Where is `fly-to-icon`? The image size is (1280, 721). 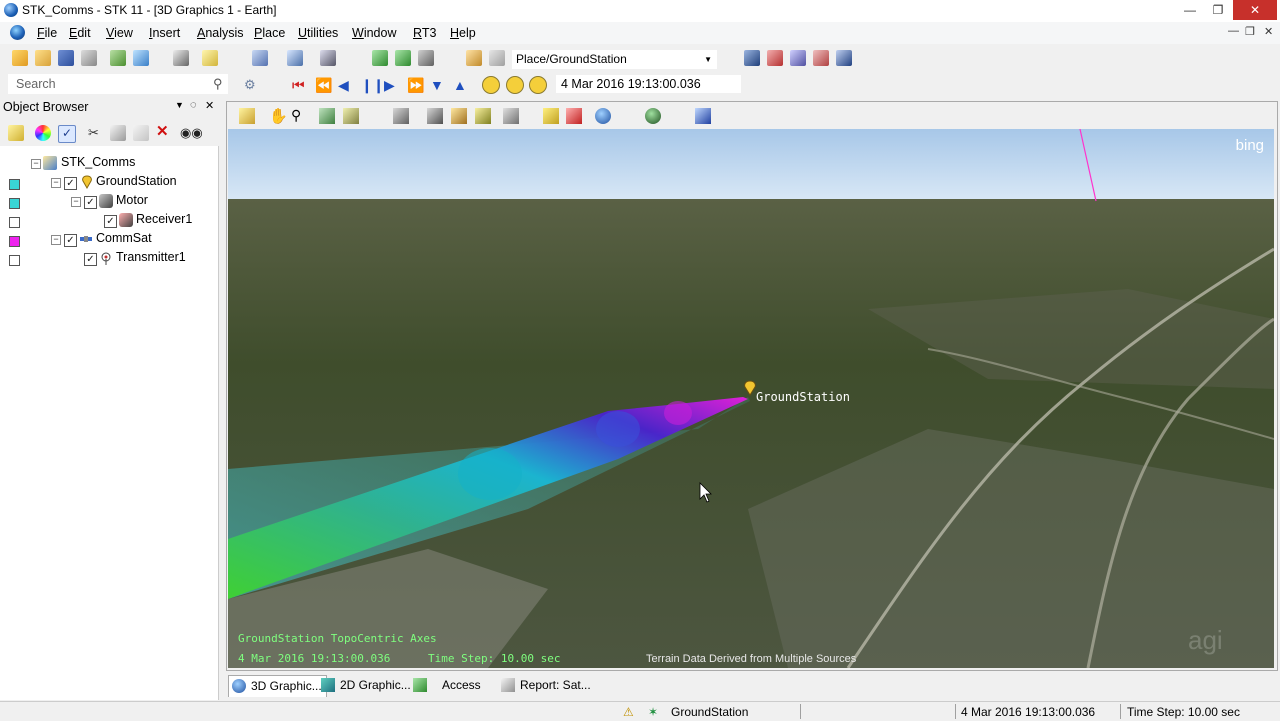 fly-to-icon is located at coordinates (459, 116).